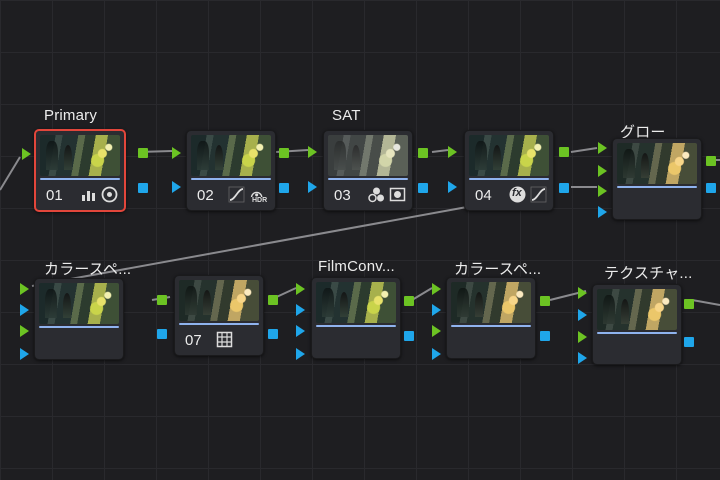  Describe the element at coordinates (409, 301) in the screenshot. I see `node-08-rgb-output` at that location.